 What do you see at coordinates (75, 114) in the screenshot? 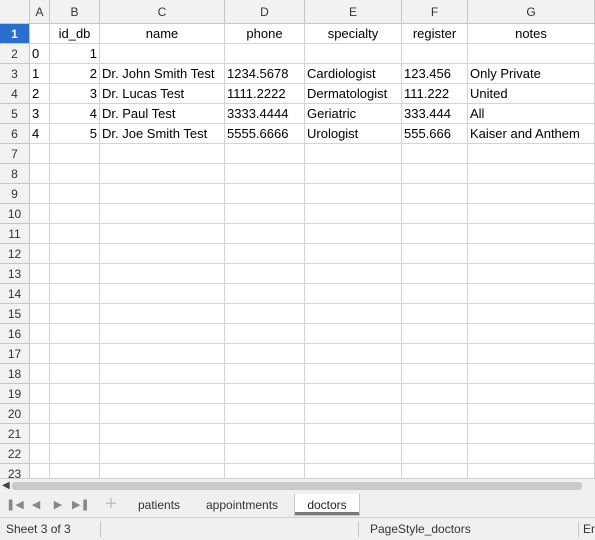
I see `cell-b5: 4` at bounding box center [75, 114].